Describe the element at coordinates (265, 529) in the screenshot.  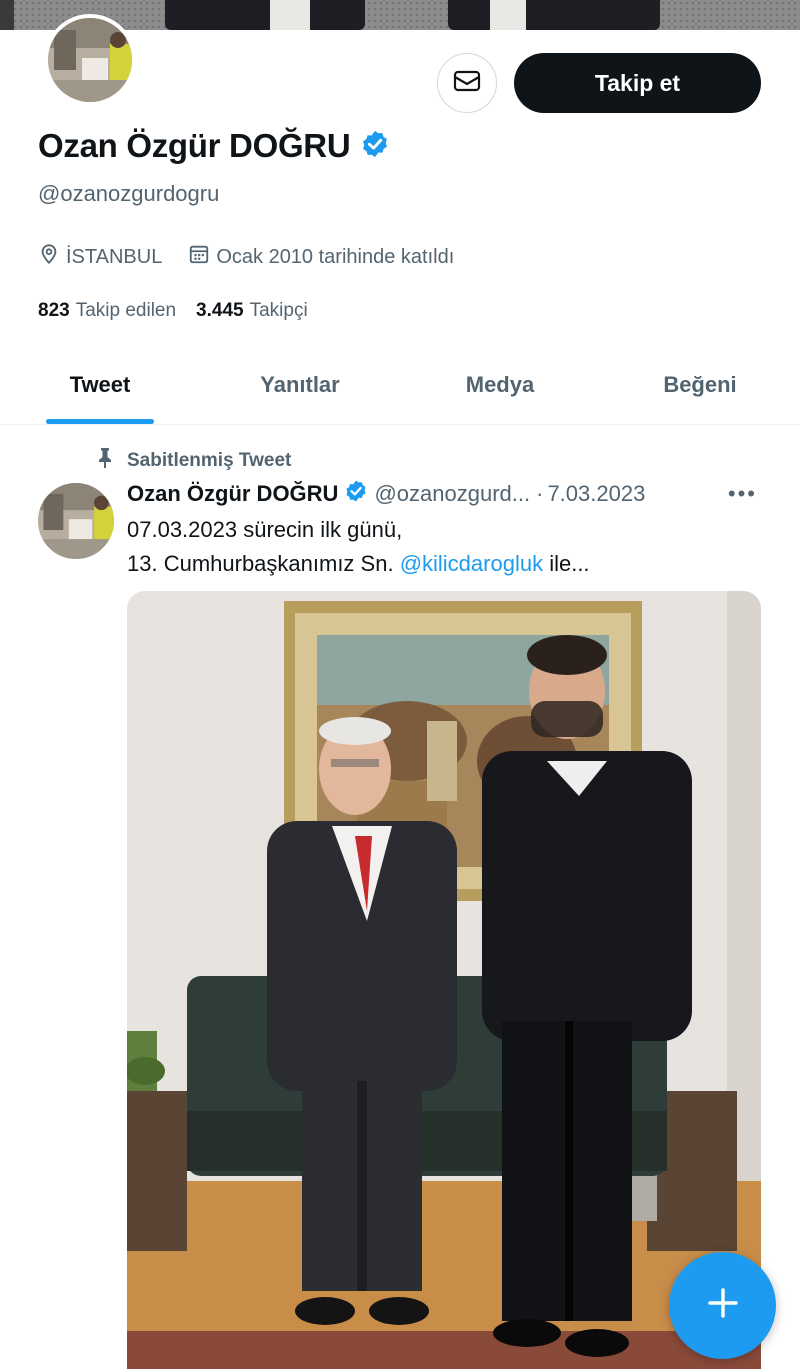
I see `tweet-line-1: 07.03.2023 sürecin ilk günü,` at that location.